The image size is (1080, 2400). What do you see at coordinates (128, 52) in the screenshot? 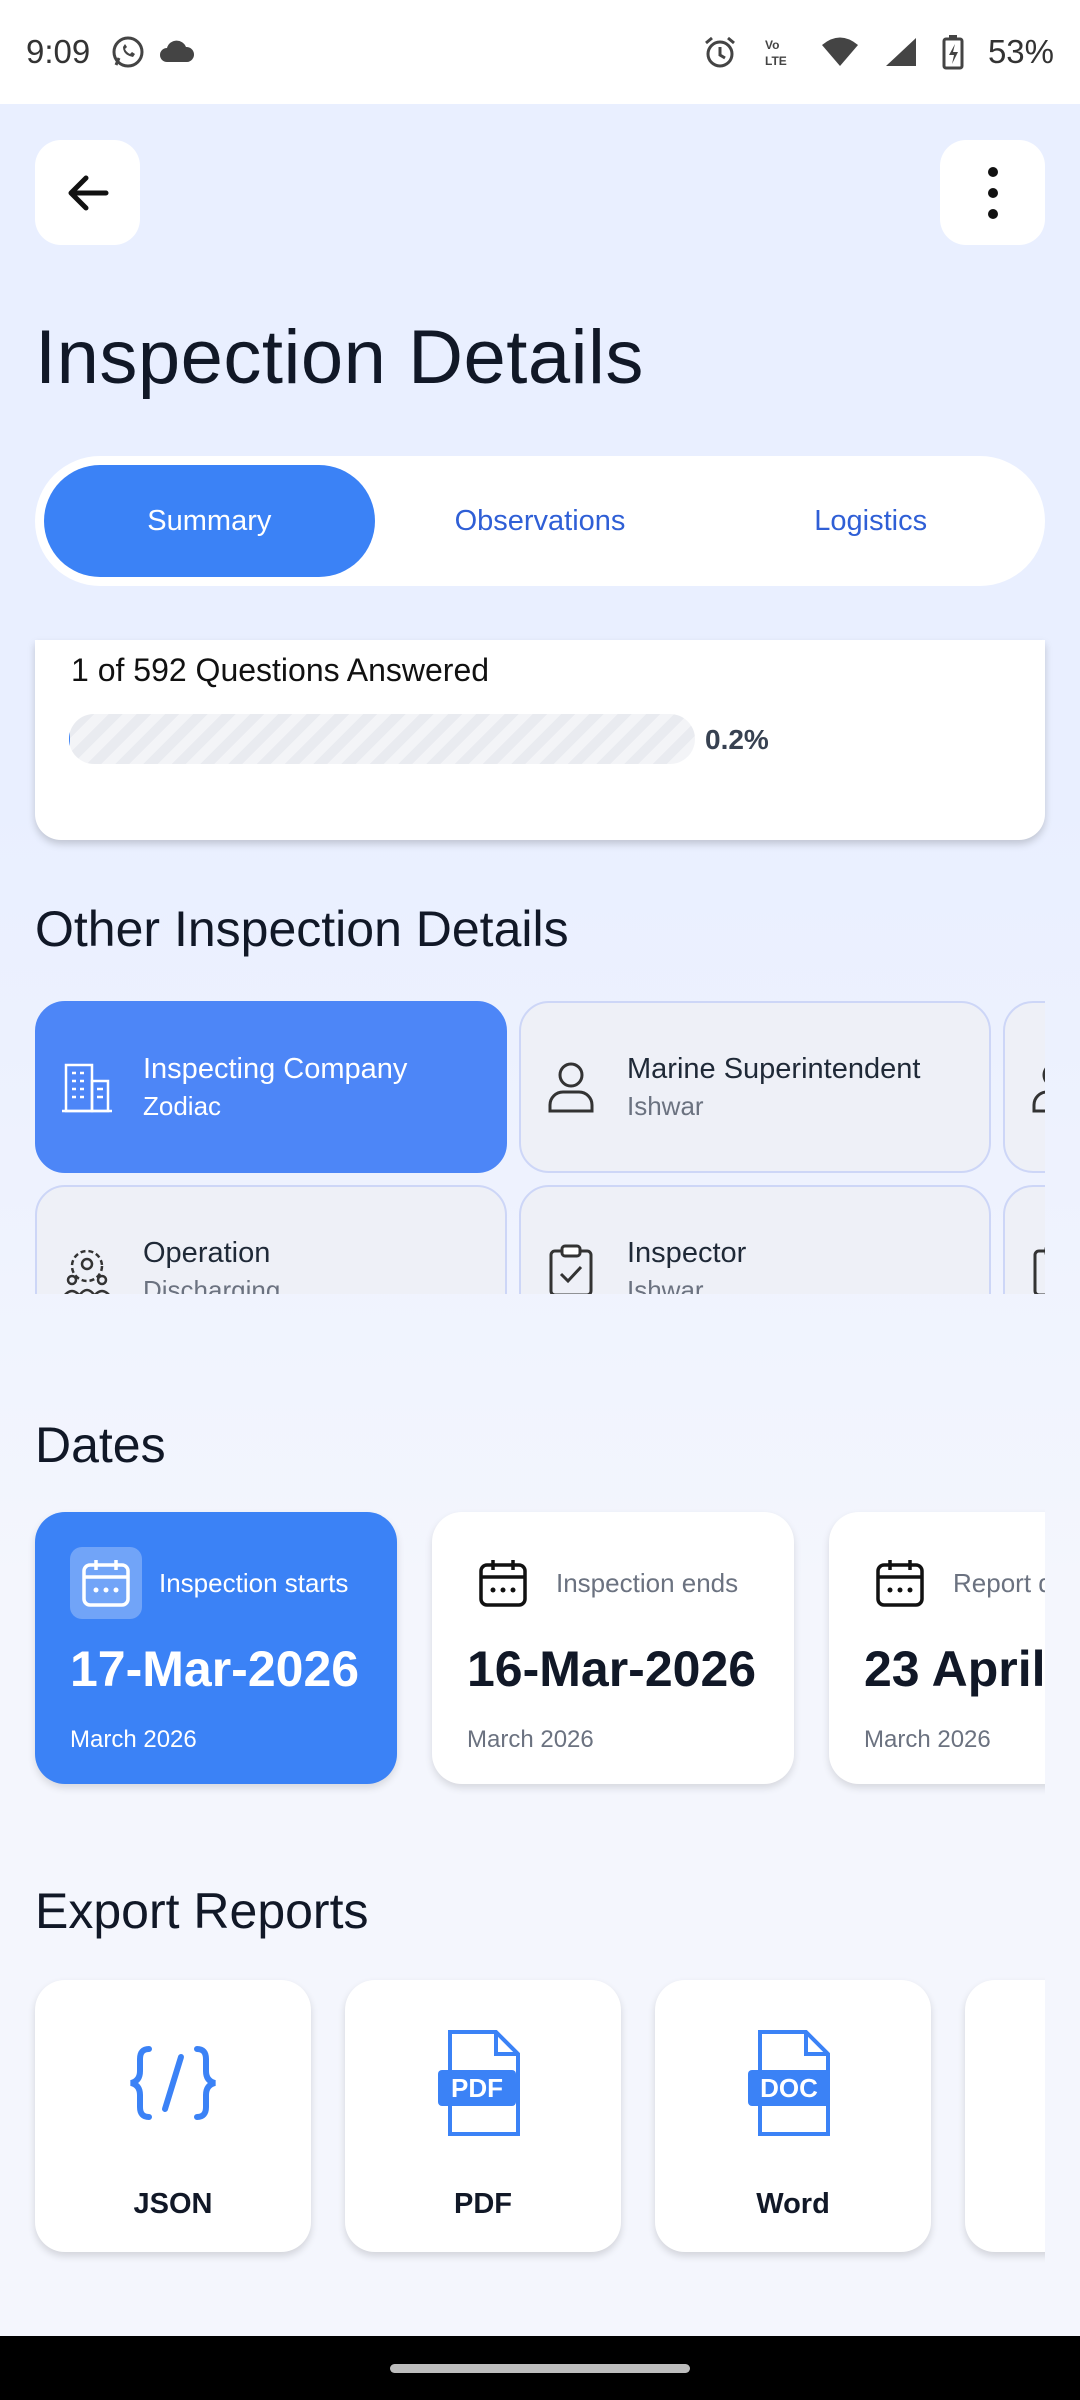
I see `whatsapp-icon` at bounding box center [128, 52].